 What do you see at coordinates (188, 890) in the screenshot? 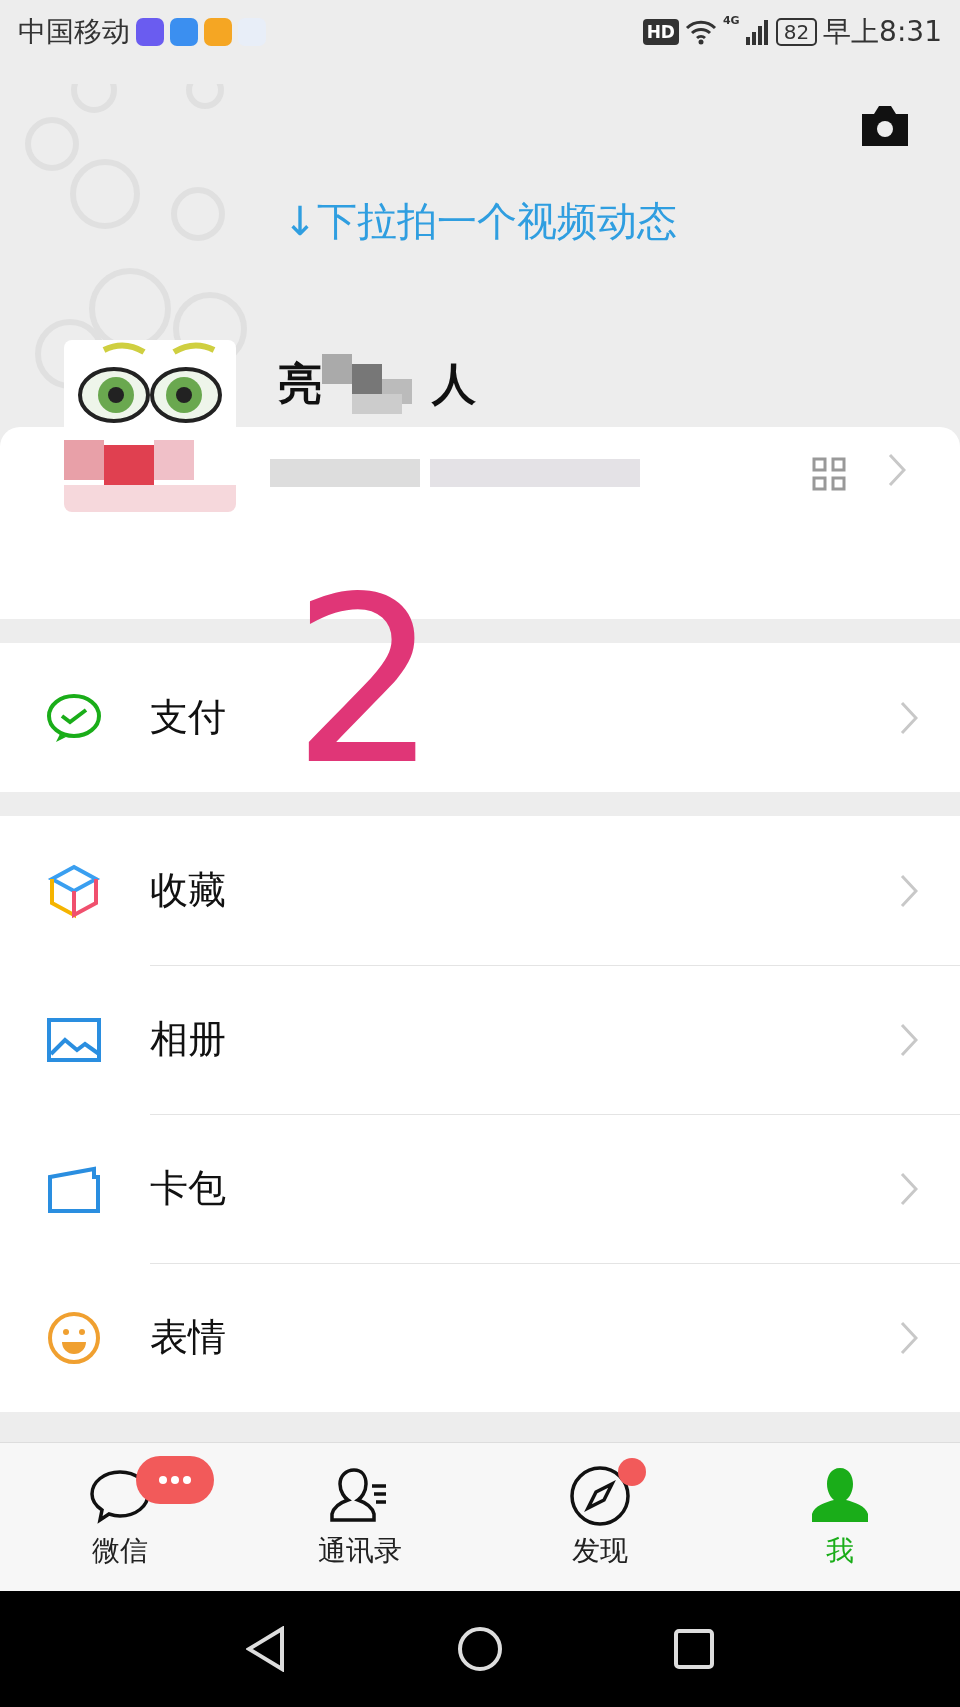
I see `menu-item: 收藏` at bounding box center [188, 890].